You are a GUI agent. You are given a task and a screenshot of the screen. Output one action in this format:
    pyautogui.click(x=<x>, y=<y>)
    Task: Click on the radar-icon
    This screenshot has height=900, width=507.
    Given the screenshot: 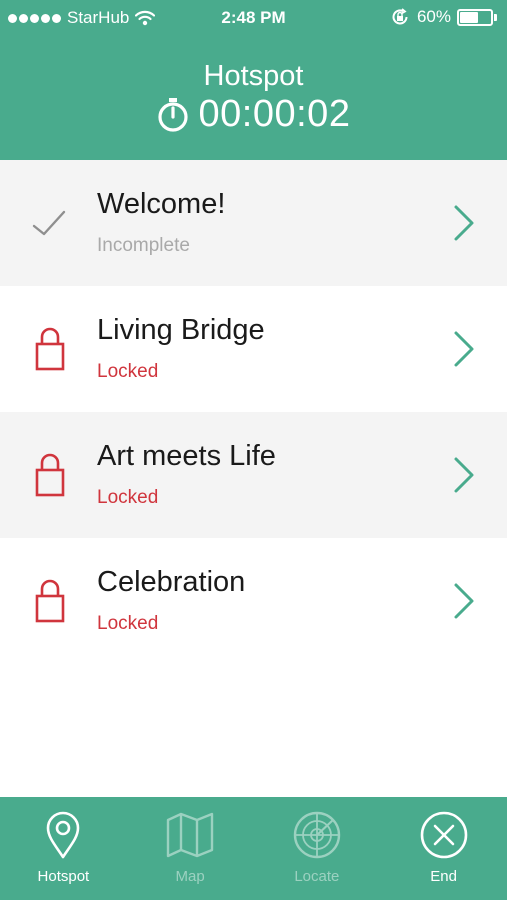 What is the action you would take?
    pyautogui.click(x=317, y=835)
    